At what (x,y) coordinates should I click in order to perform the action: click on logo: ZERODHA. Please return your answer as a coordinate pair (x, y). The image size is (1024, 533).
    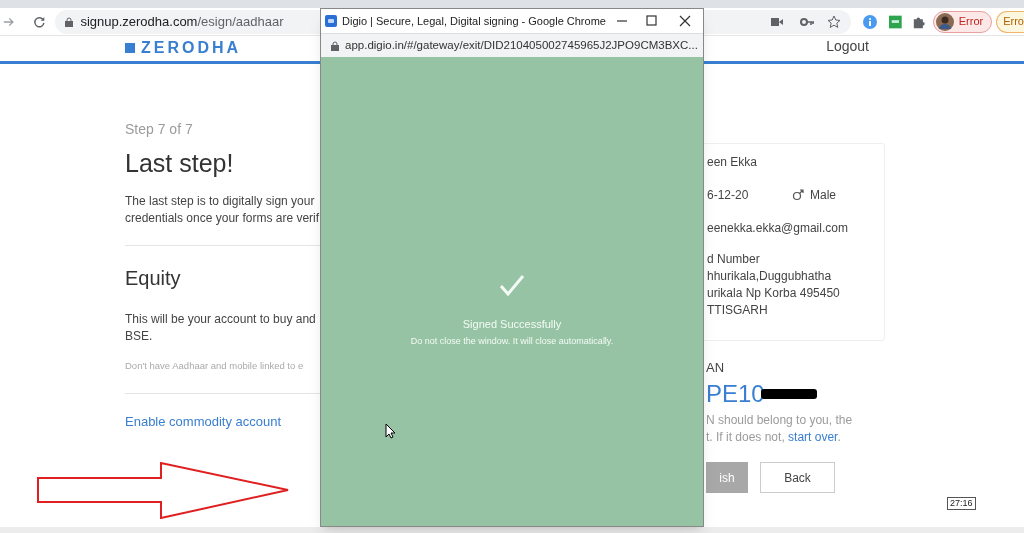
    Looking at the image, I should click on (183, 48).